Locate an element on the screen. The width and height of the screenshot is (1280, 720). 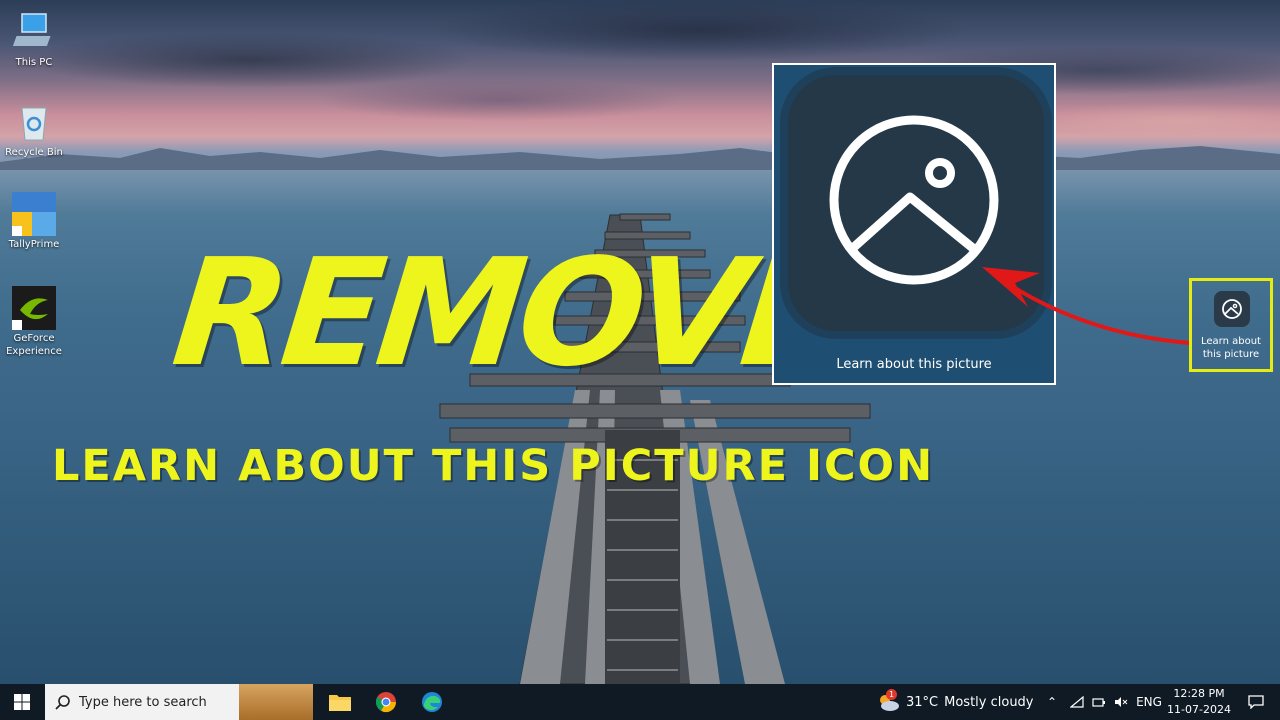
desktop-icon-label: This PC is located at coordinates (34, 62).